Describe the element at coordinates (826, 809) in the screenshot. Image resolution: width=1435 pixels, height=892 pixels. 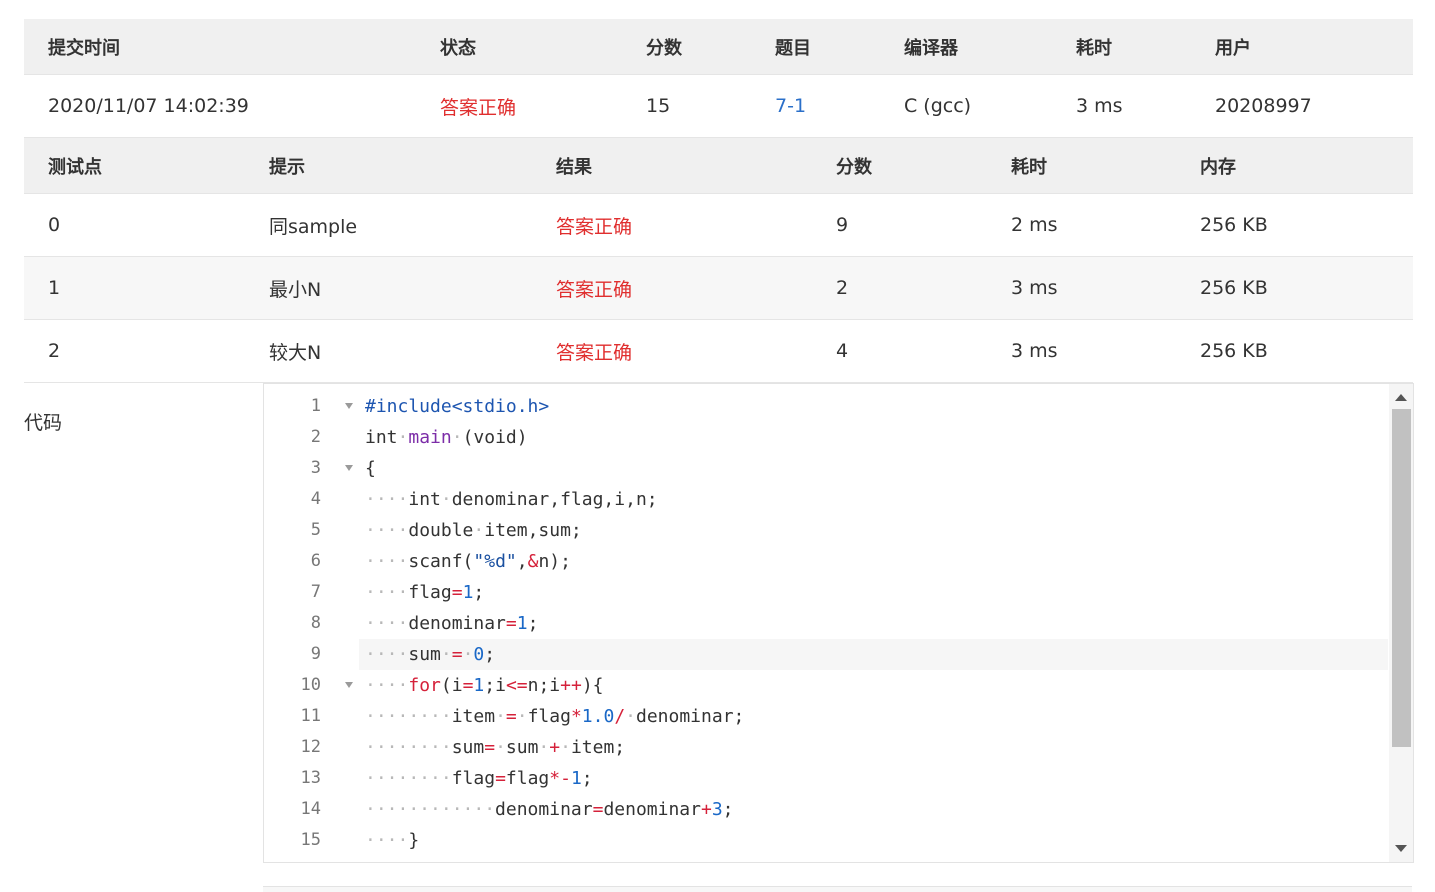
I see `code-line: 14 ············denominar=denominar+3;` at that location.